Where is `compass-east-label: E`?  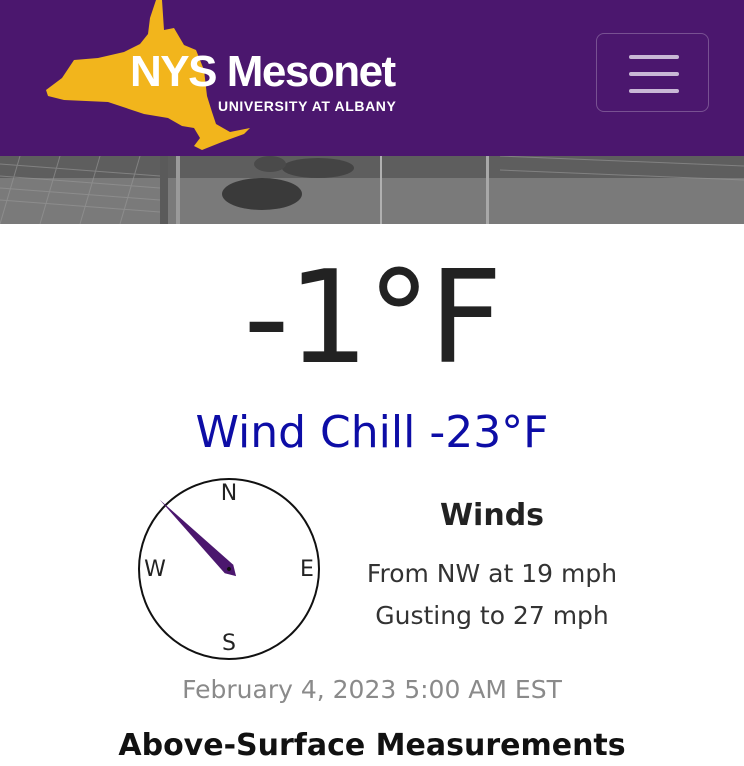 compass-east-label: E is located at coordinates (307, 569).